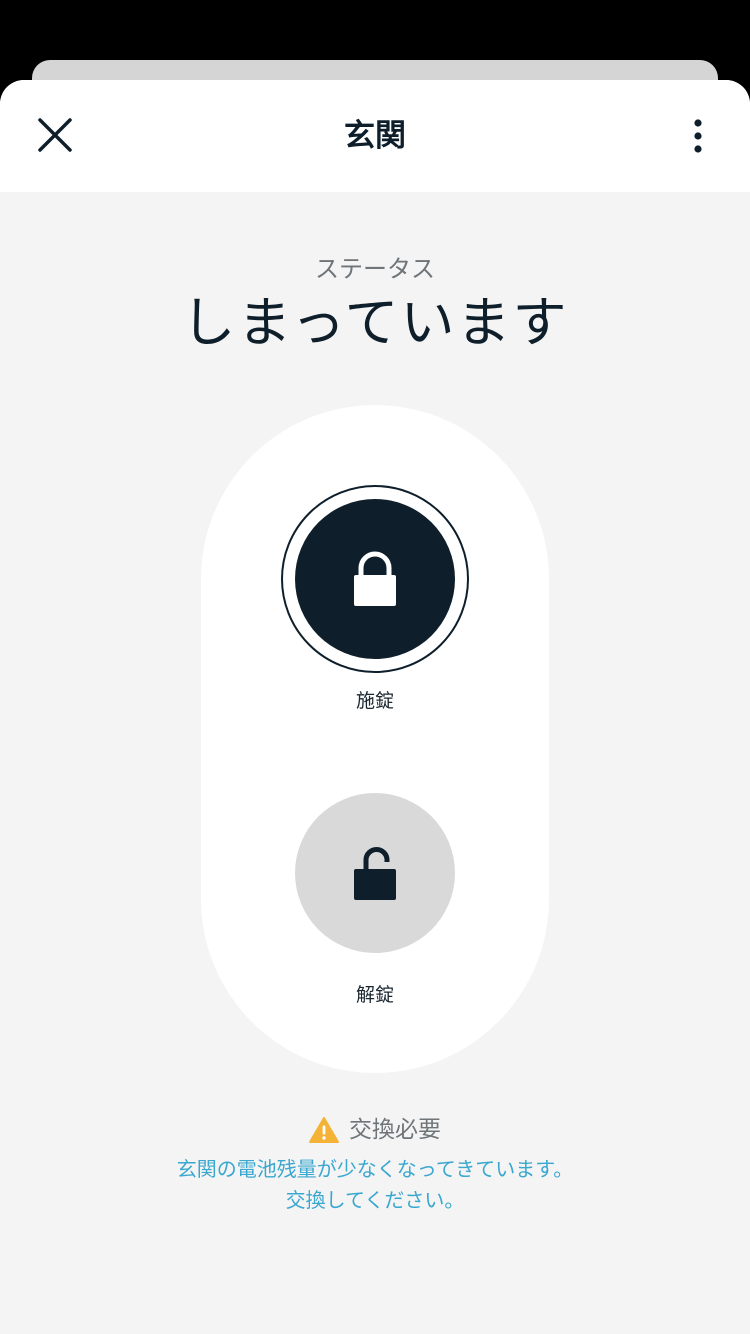  I want to click on lock-closed-icon, so click(375, 578).